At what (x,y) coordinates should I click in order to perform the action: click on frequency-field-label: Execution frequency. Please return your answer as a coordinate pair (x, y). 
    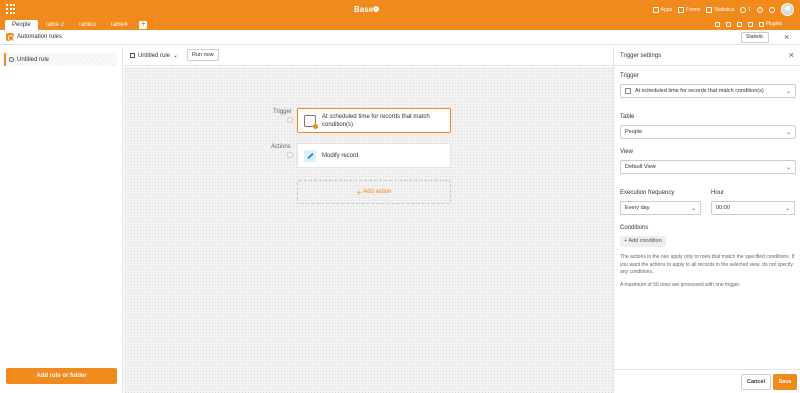
    Looking at the image, I should click on (647, 193).